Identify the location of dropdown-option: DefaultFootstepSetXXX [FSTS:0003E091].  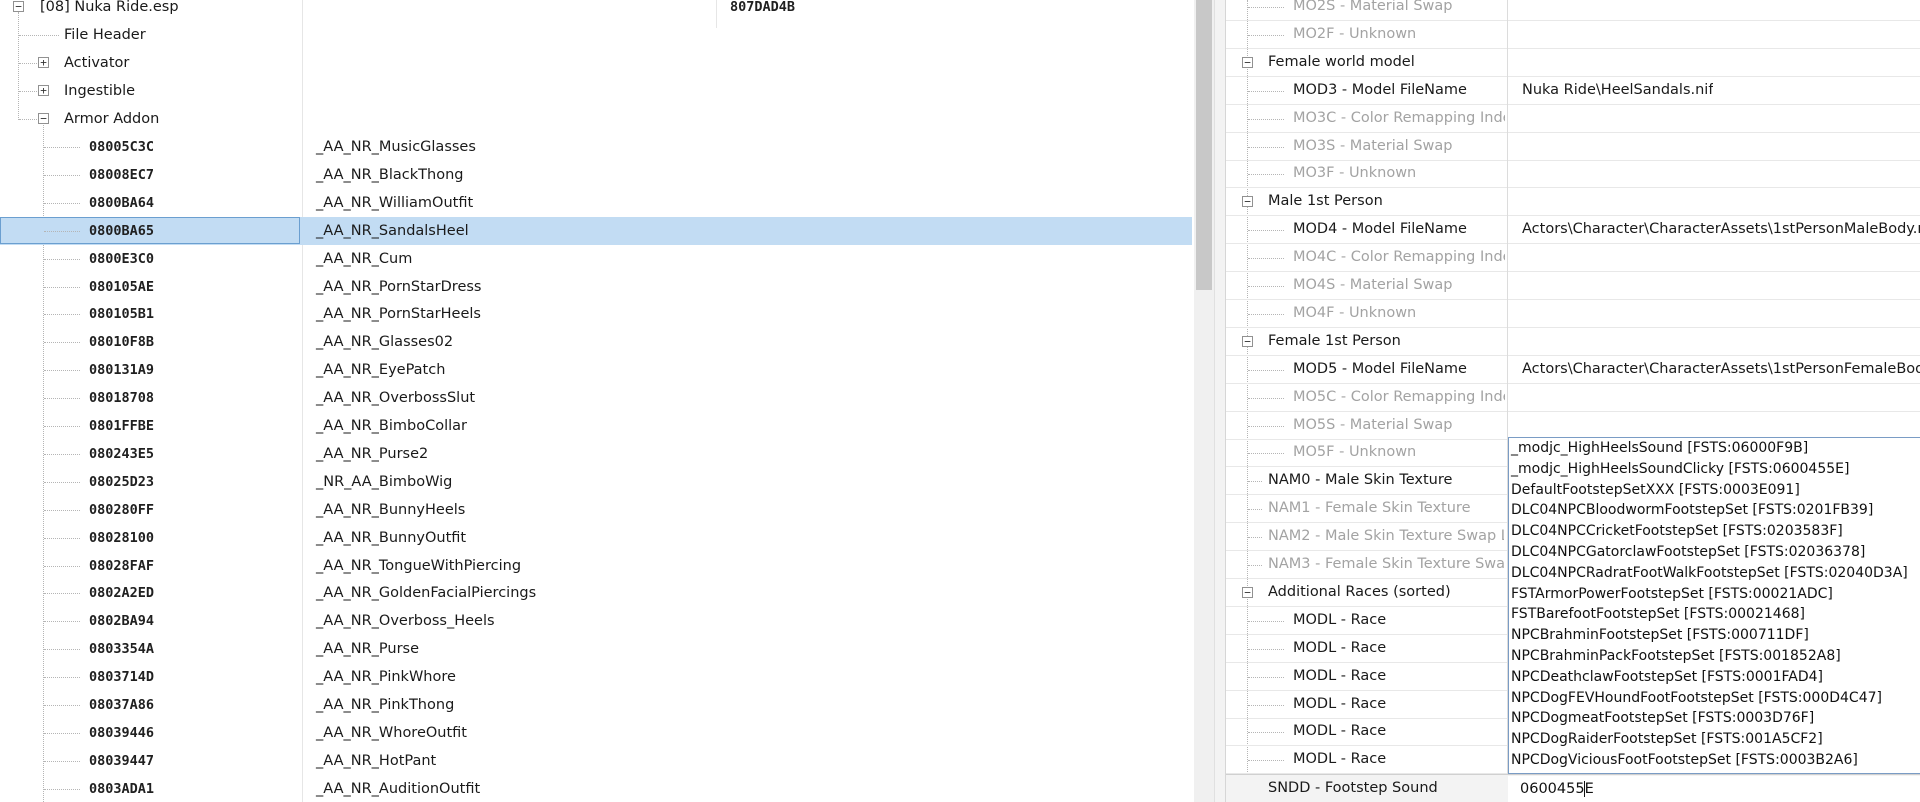
(1714, 490).